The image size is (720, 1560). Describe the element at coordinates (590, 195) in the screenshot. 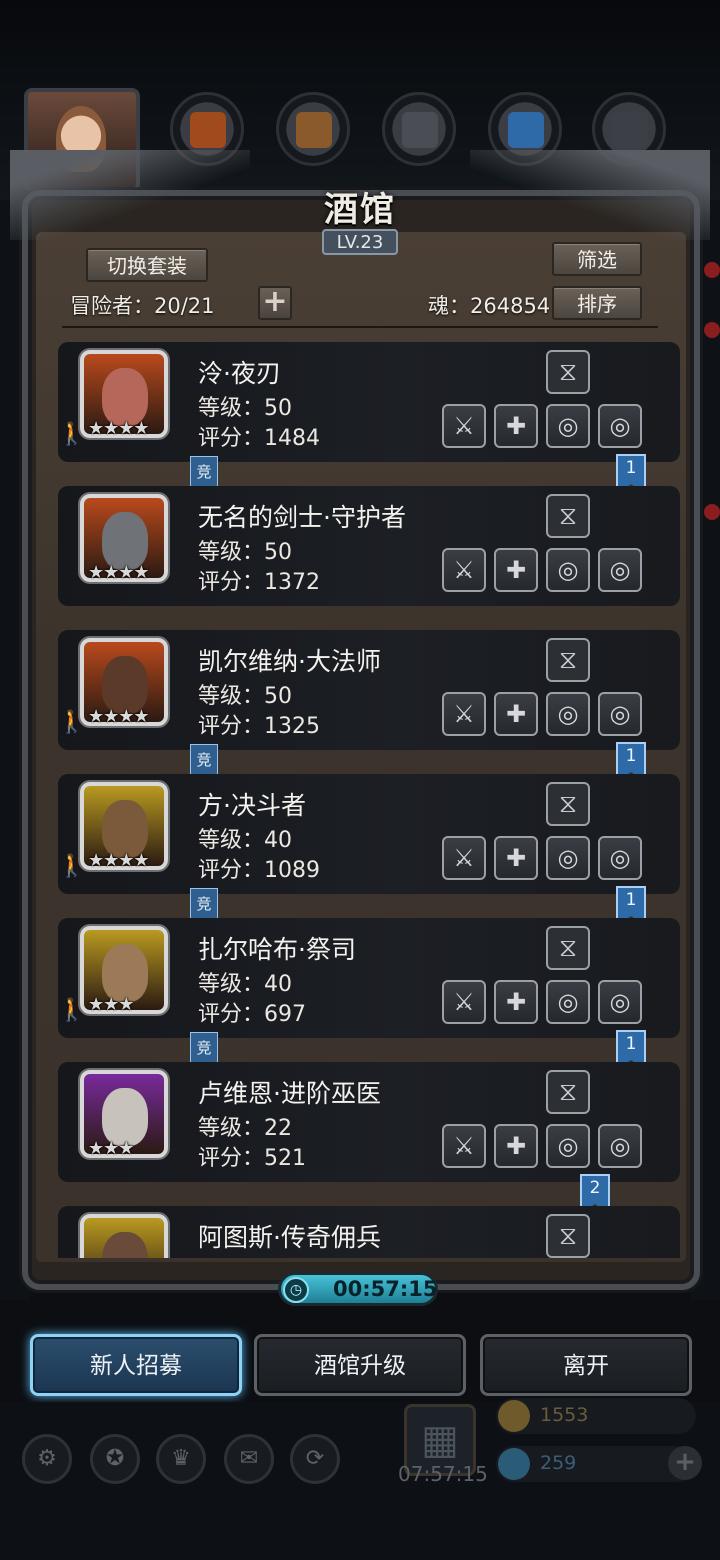

I see `dragon-ornament-right` at that location.